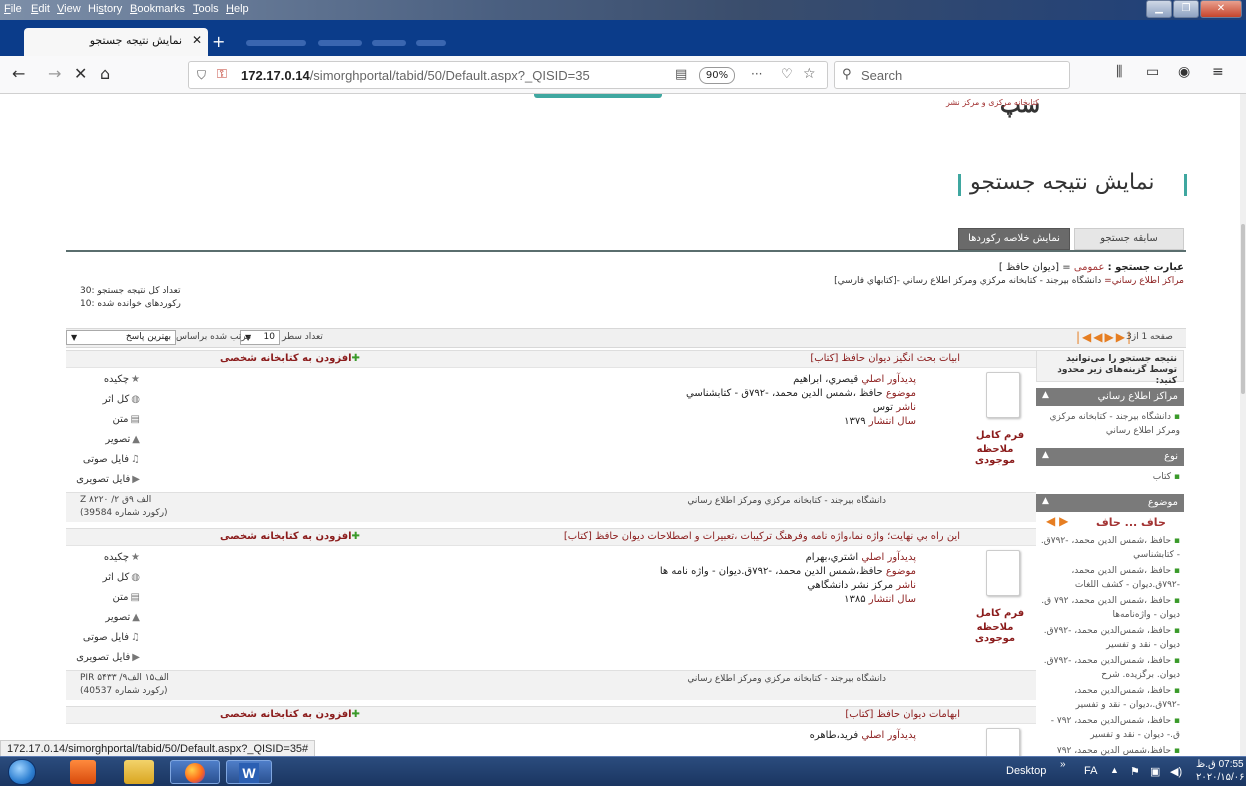 Image resolution: width=1246 pixels, height=786 pixels. Describe the element at coordinates (995, 455) in the screenshot. I see `holdings-link: ملاحظه موجودی` at that location.